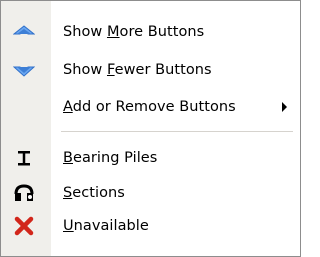  Describe the element at coordinates (24, 226) in the screenshot. I see `unavailable-icon` at that location.